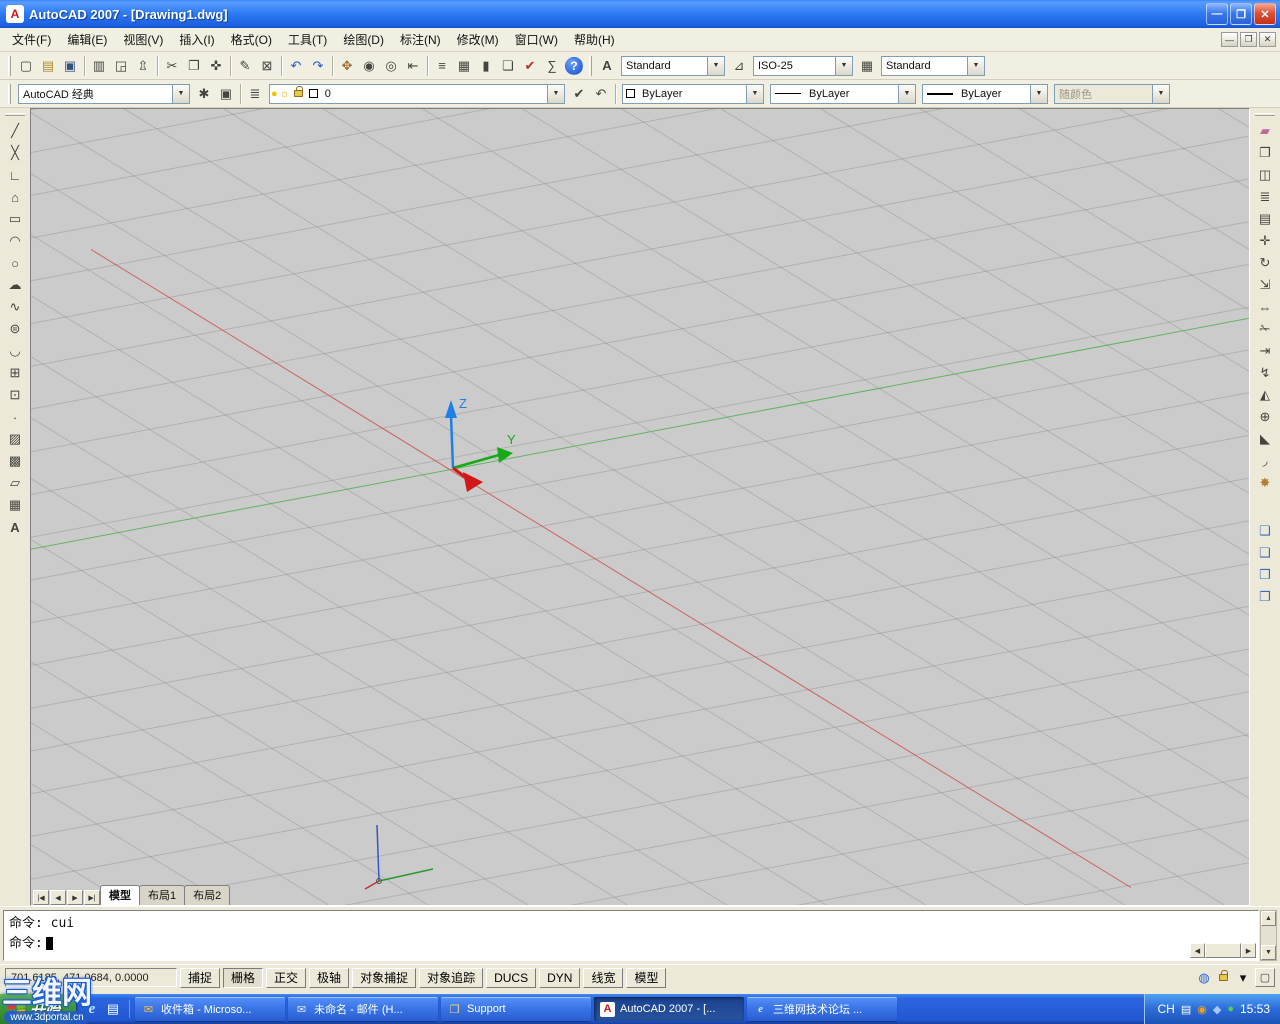  Describe the element at coordinates (104, 93) in the screenshot. I see `workspace-combo: AutoCAD 经典 ▼` at that location.